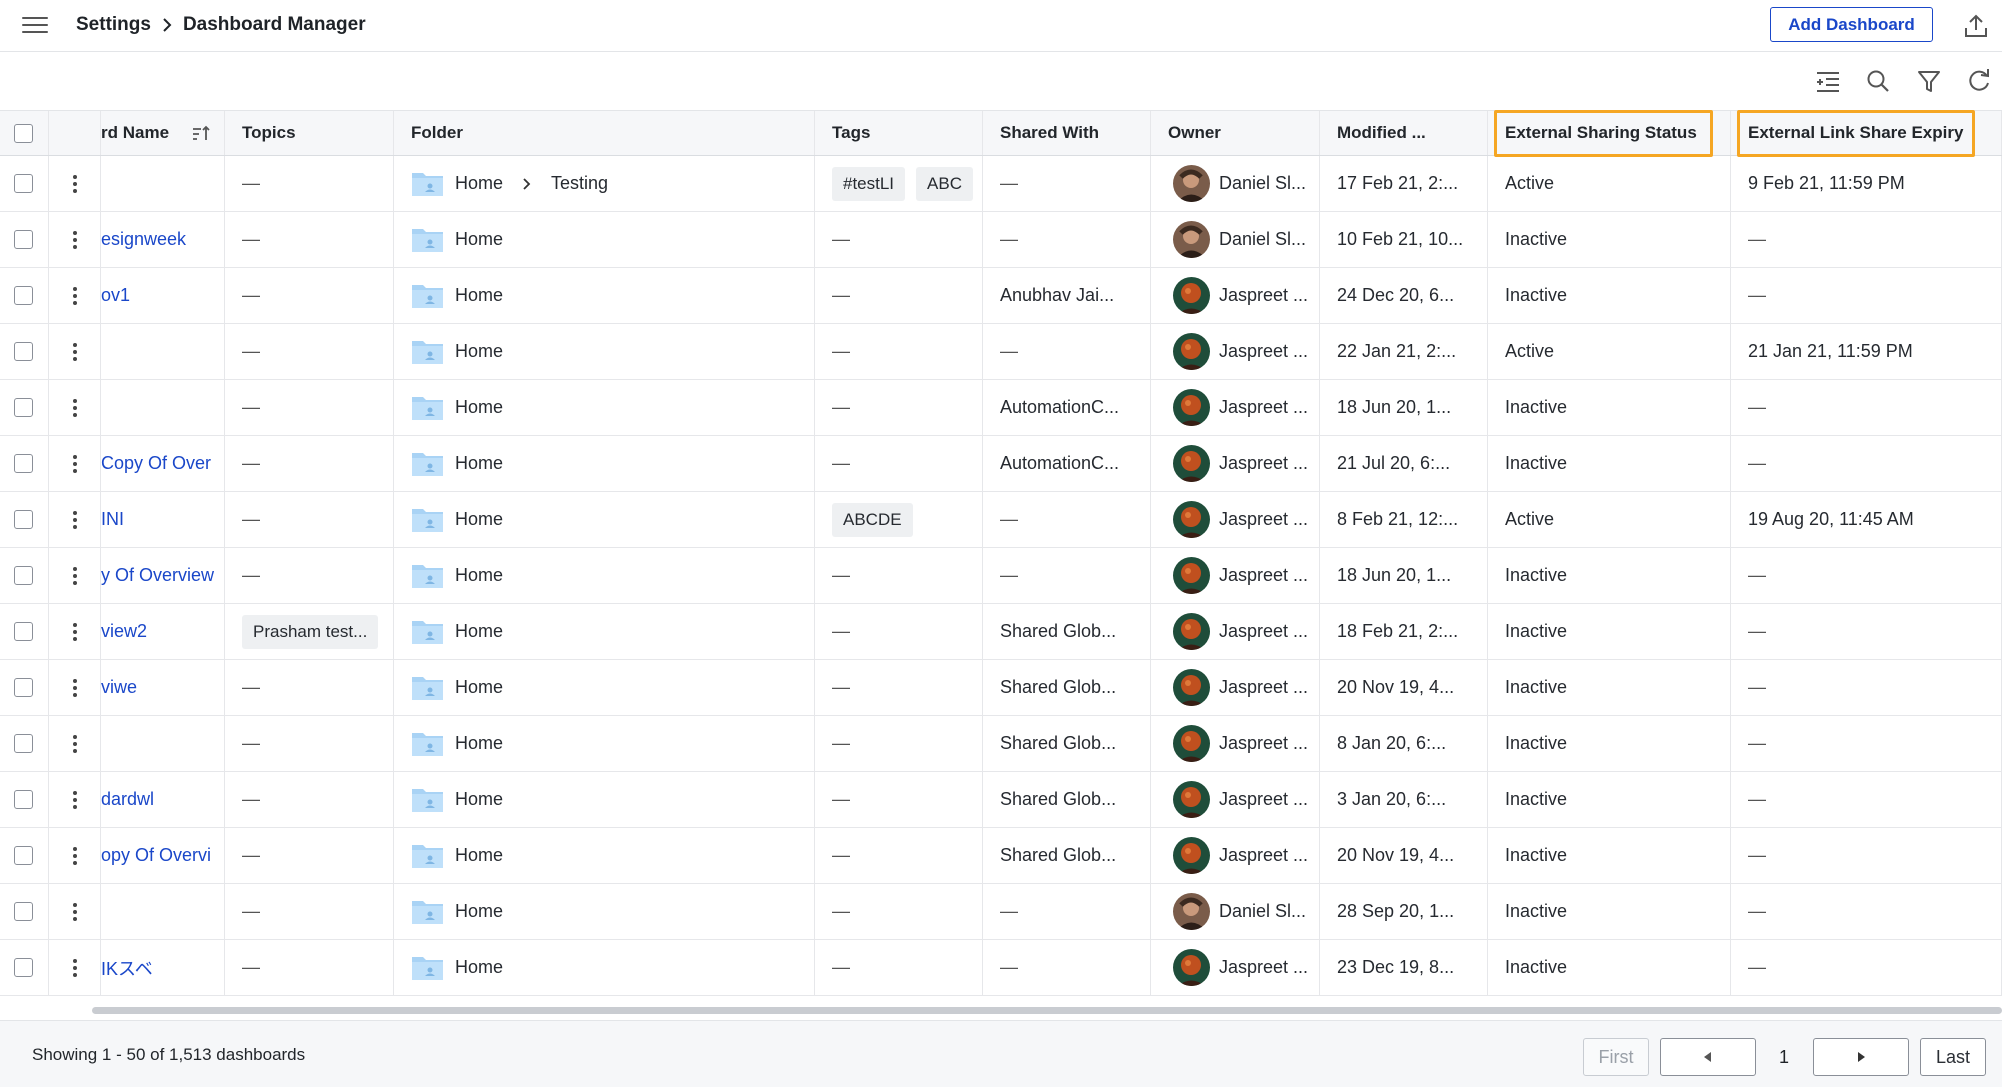 The height and width of the screenshot is (1087, 2002). What do you see at coordinates (1609, 133) in the screenshot?
I see `column-header-ext_status: External Sharing Status` at bounding box center [1609, 133].